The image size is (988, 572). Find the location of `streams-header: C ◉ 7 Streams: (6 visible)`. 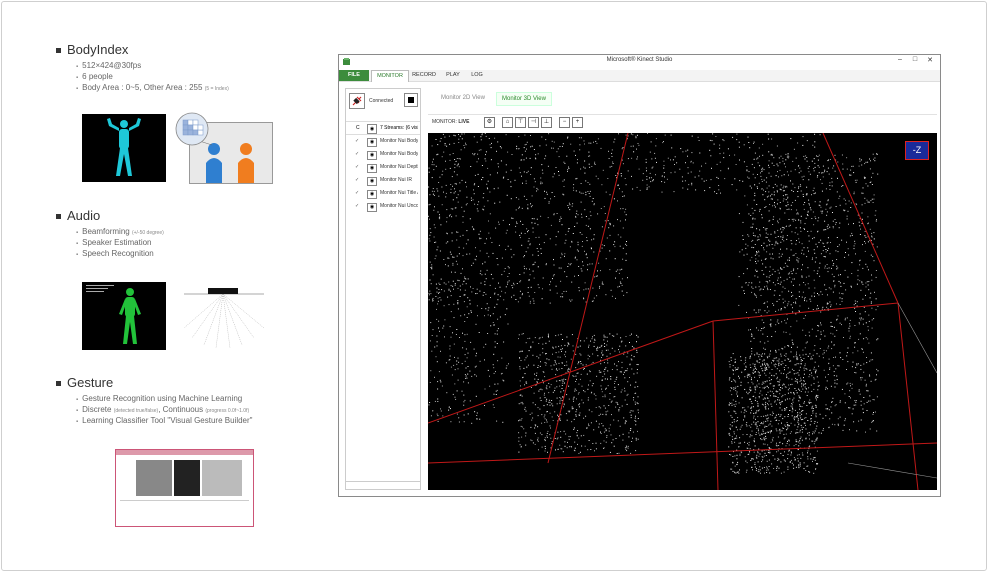

streams-header: C ◉ 7 Streams: (6 visible) is located at coordinates (383, 128).